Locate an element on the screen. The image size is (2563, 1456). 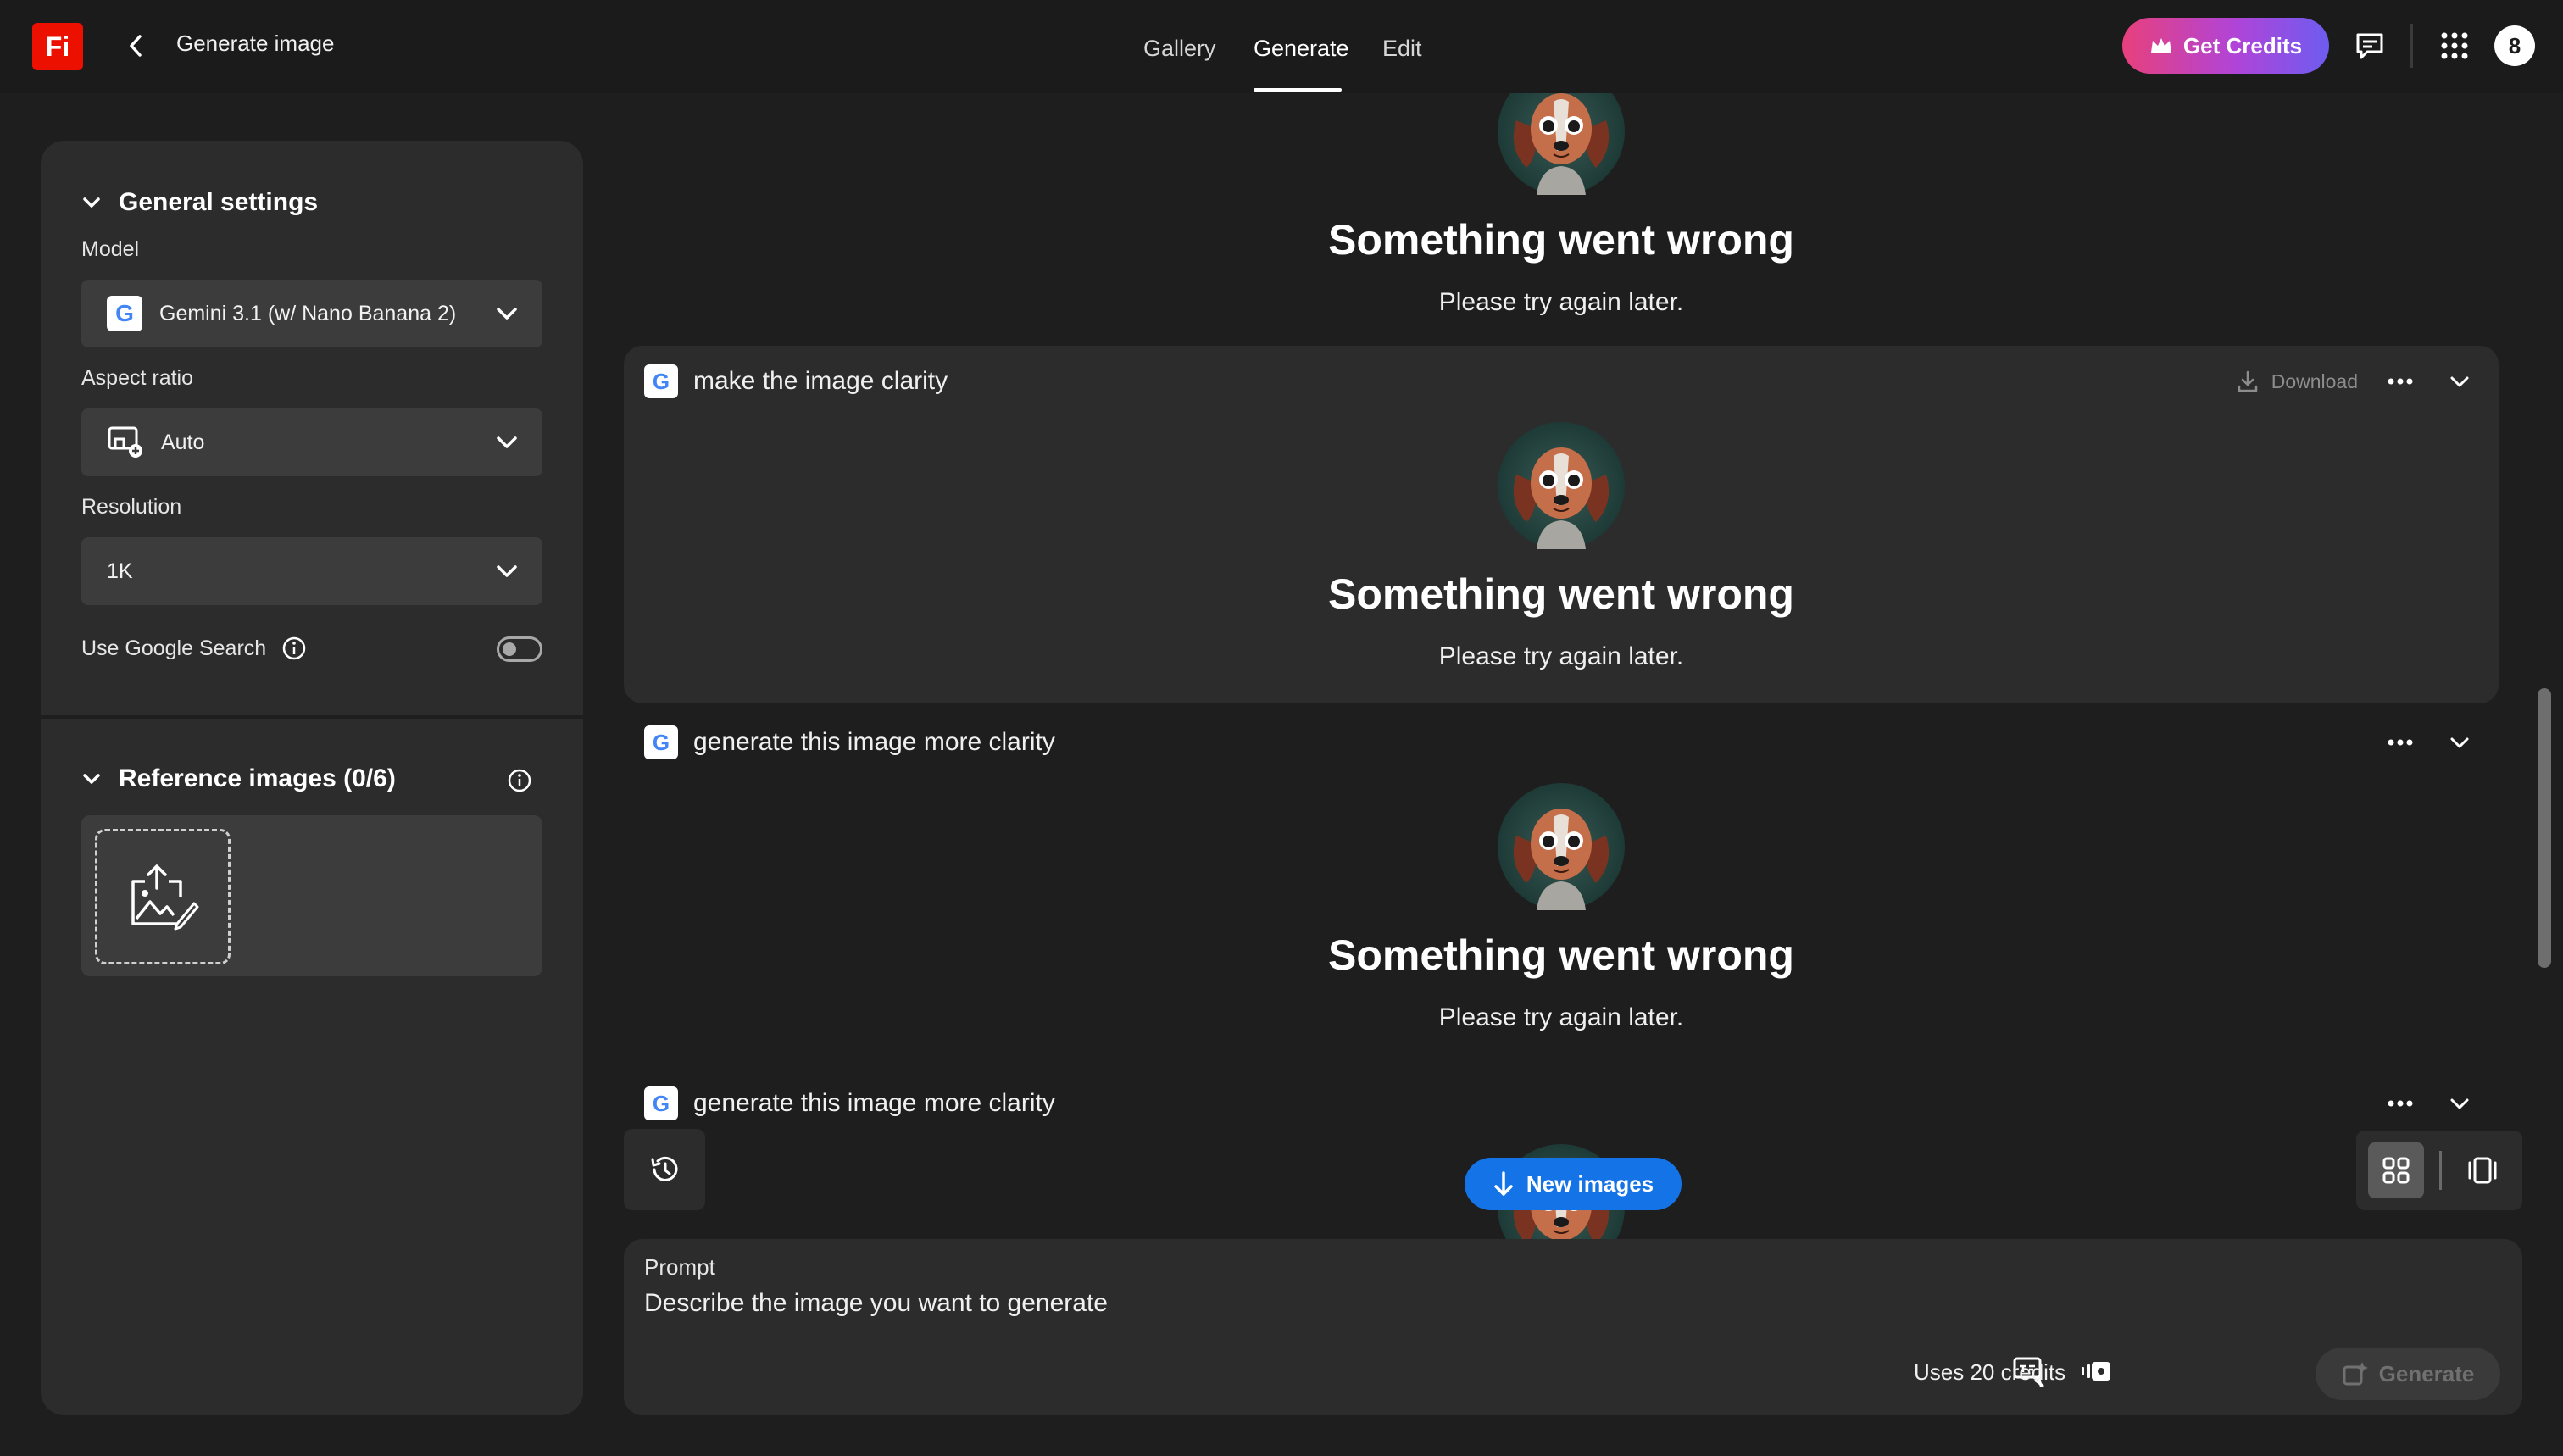
aspect-ratio-label: Aspect ratio is located at coordinates (137, 378).